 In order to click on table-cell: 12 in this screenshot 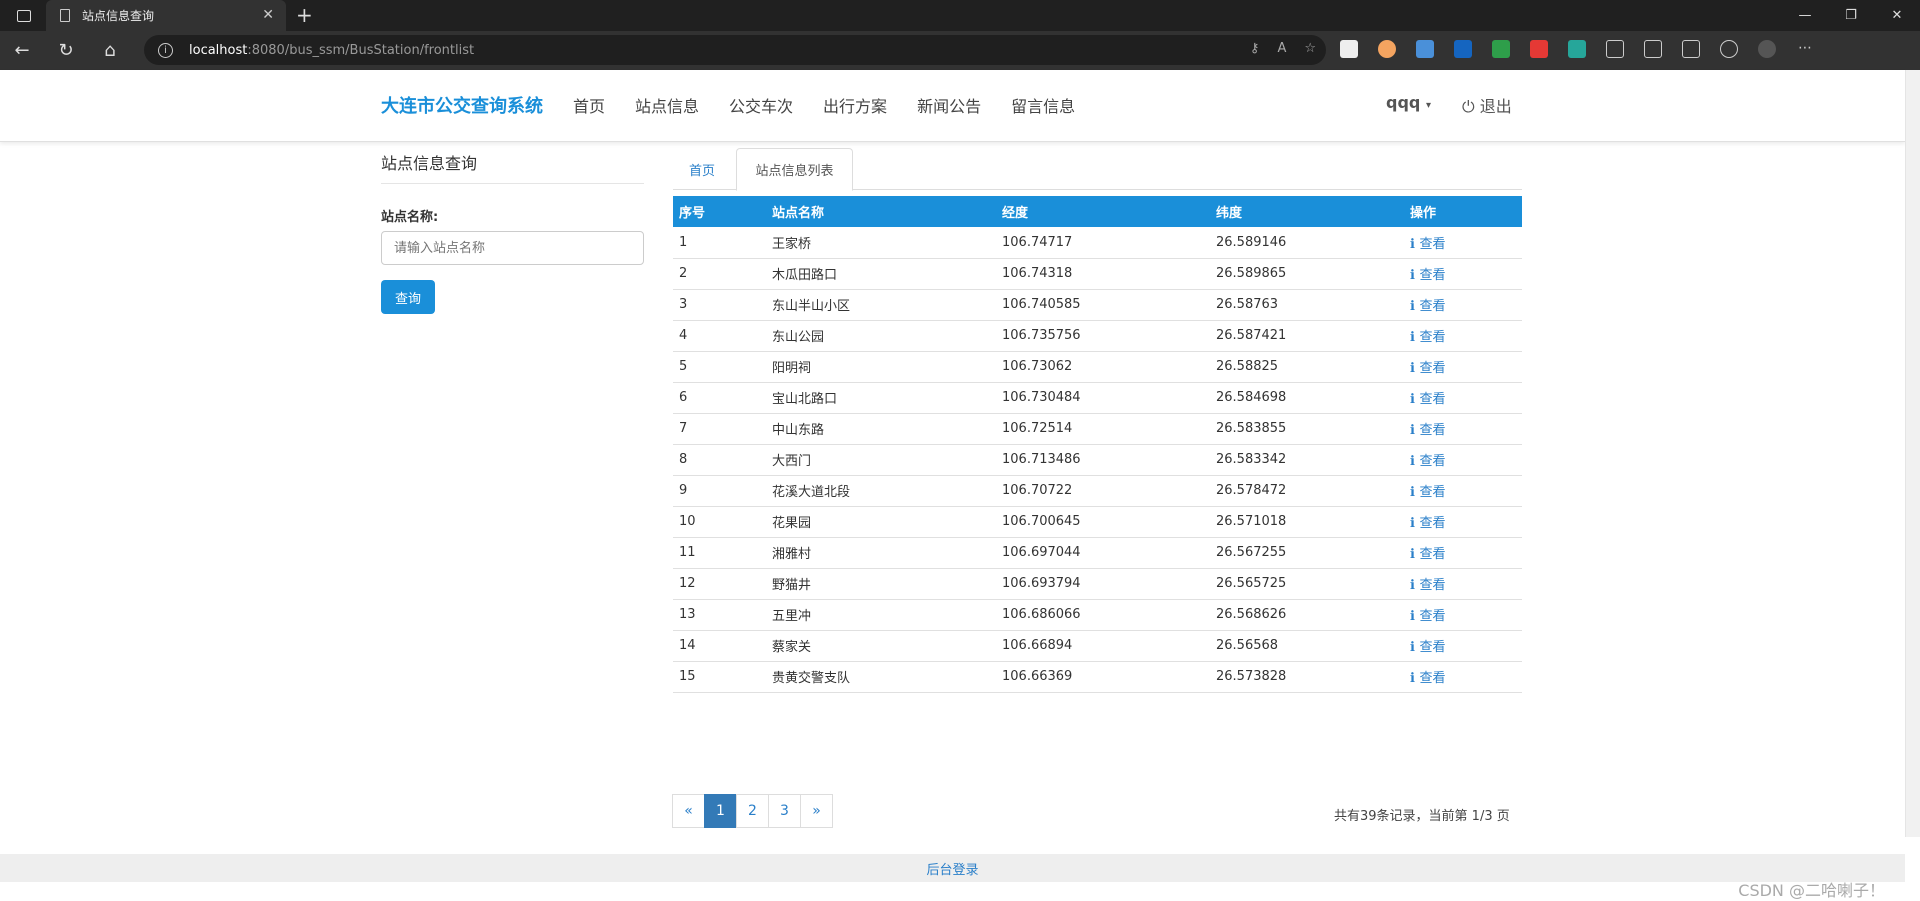, I will do `click(719, 584)`.